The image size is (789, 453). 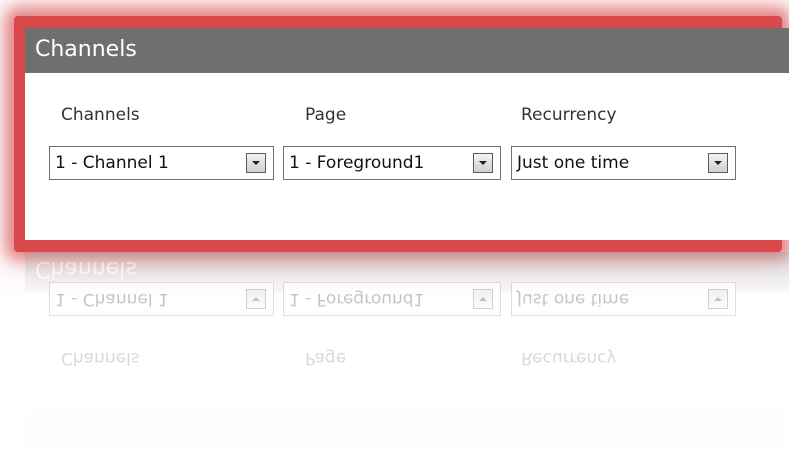 What do you see at coordinates (86, 49) in the screenshot?
I see `panel-title: Channels` at bounding box center [86, 49].